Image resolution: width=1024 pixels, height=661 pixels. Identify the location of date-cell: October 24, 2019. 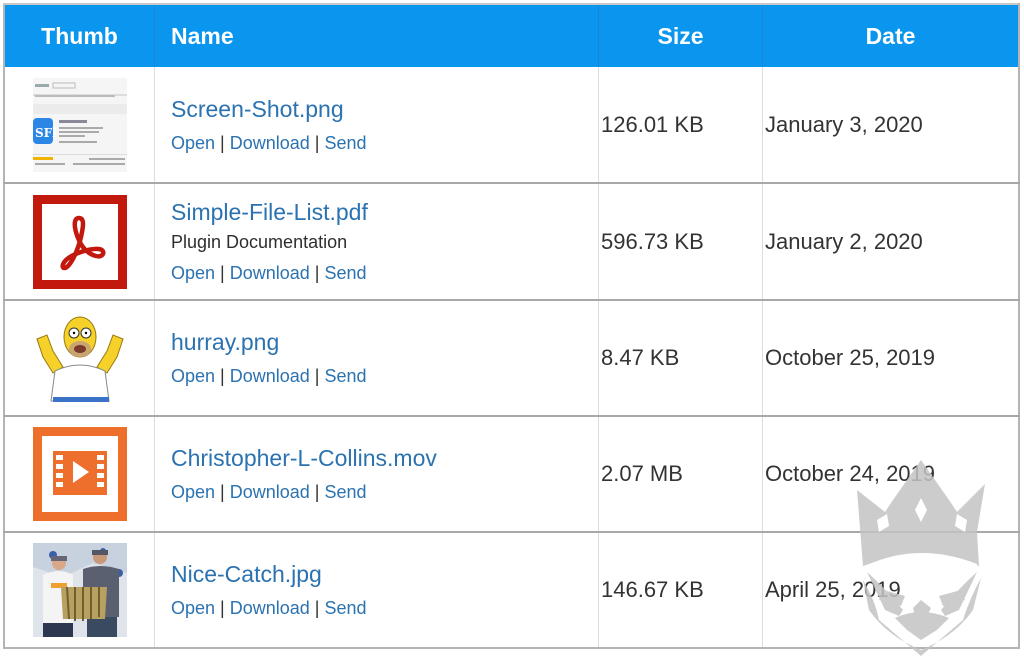
(850, 473).